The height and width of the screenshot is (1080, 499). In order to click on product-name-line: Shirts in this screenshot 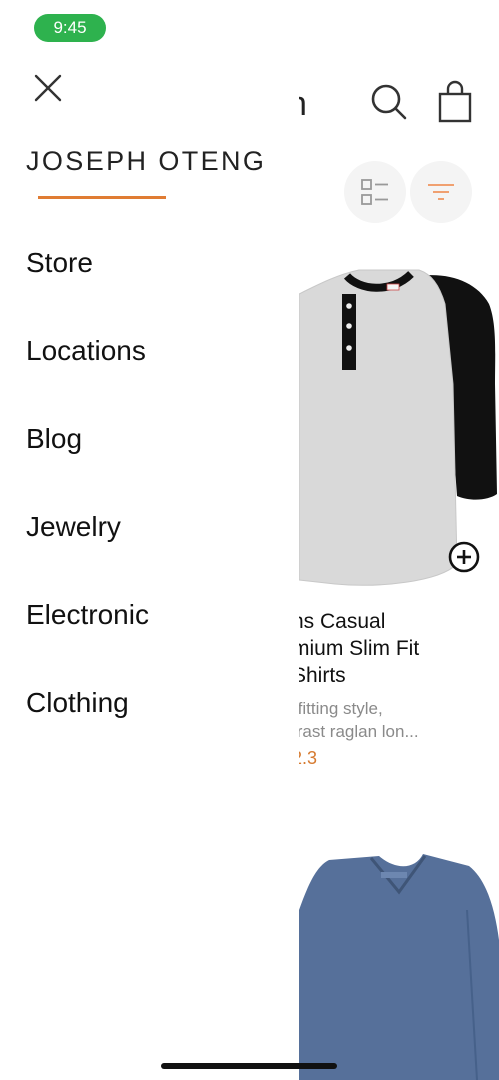, I will do `click(319, 675)`.